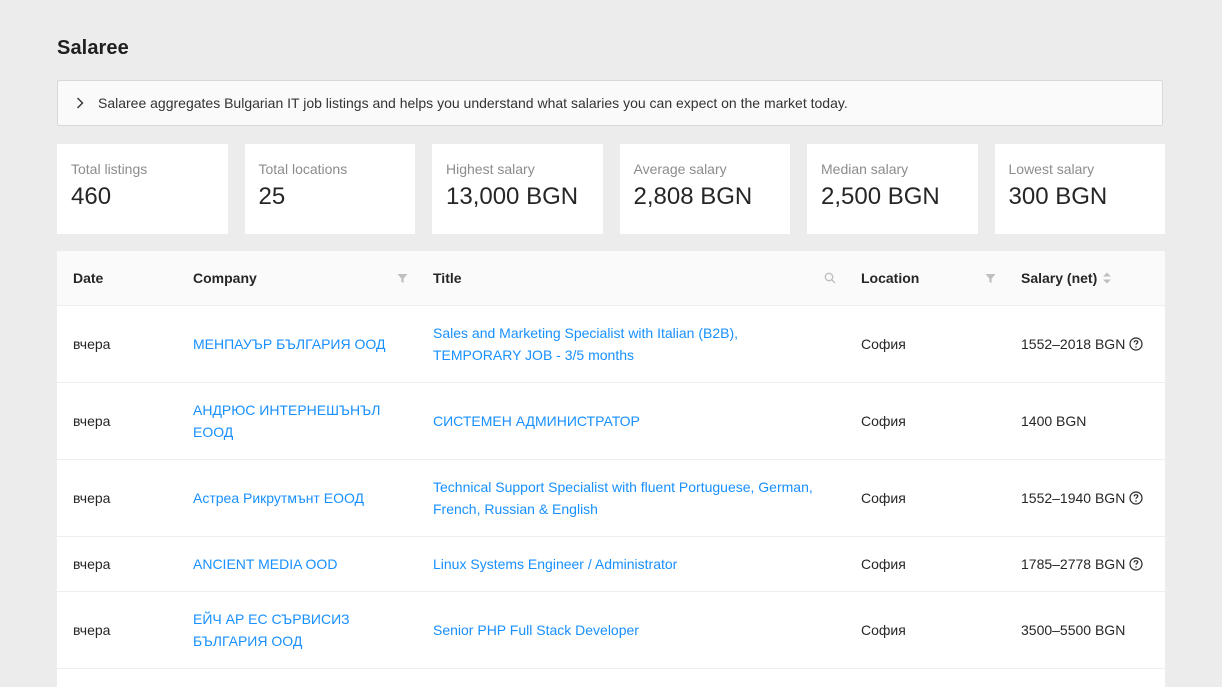 The height and width of the screenshot is (687, 1222). What do you see at coordinates (880, 196) in the screenshot?
I see `stat-value: 2,500 BGN` at bounding box center [880, 196].